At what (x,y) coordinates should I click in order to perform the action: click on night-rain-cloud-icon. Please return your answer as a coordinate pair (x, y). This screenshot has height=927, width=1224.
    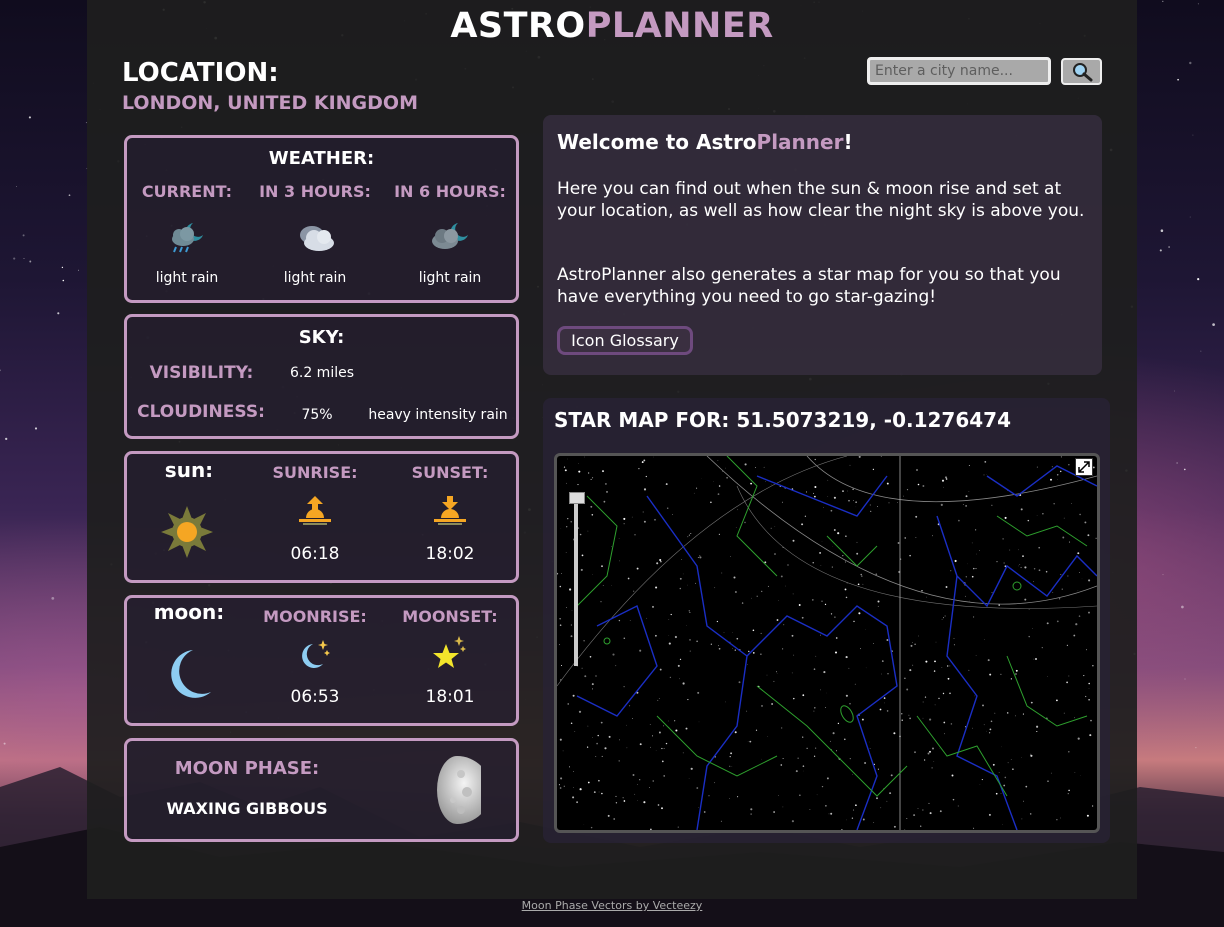
    Looking at the image, I should click on (187, 238).